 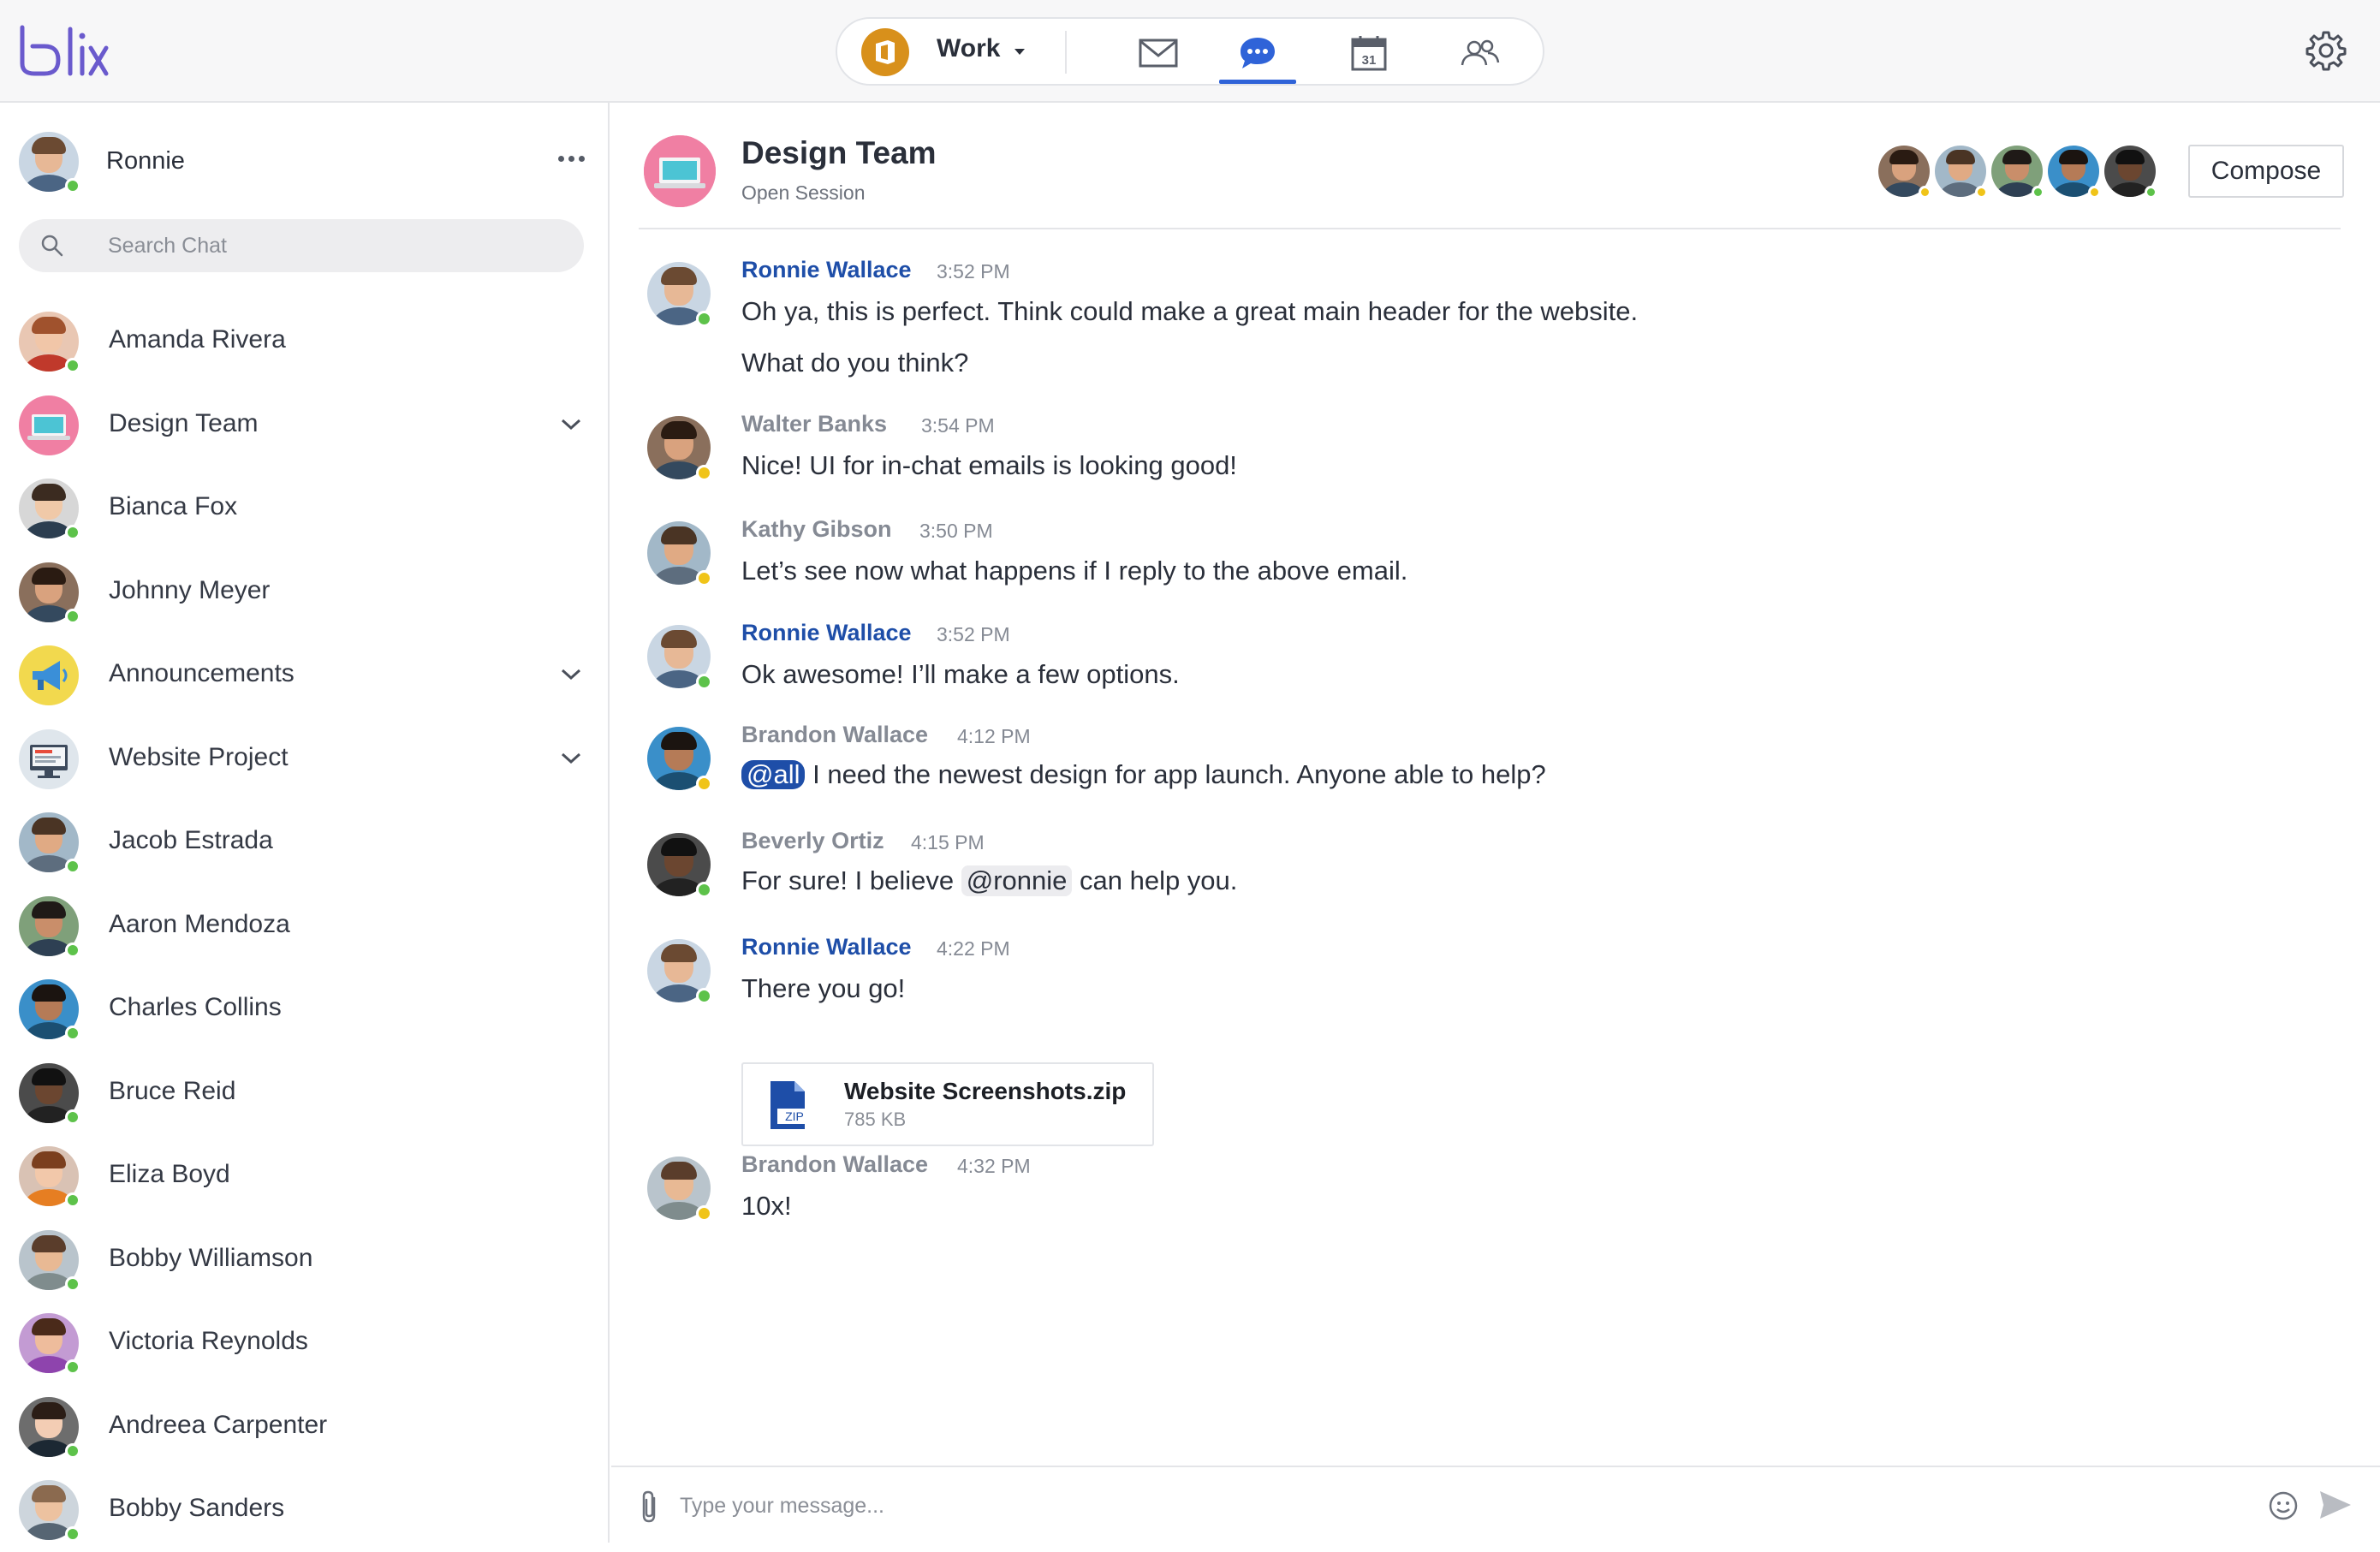 What do you see at coordinates (197, 1508) in the screenshot?
I see `chat-name: Bobby Sanders` at bounding box center [197, 1508].